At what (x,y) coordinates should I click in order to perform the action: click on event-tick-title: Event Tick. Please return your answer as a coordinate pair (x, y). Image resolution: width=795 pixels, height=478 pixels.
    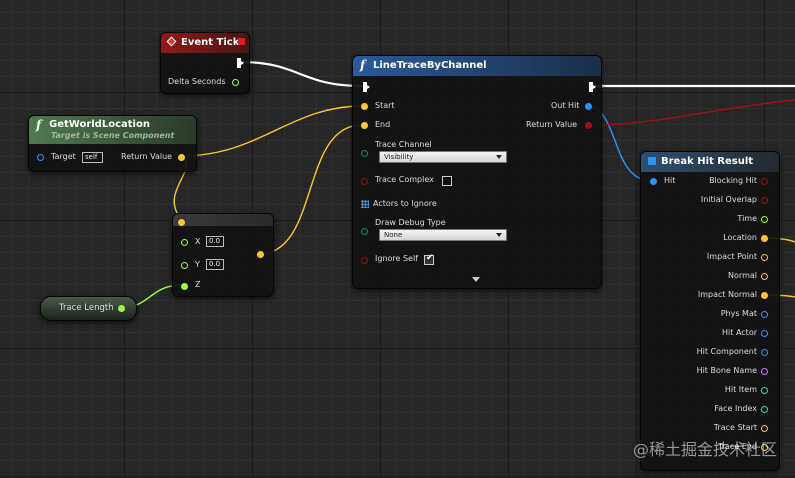
    Looking at the image, I should click on (210, 42).